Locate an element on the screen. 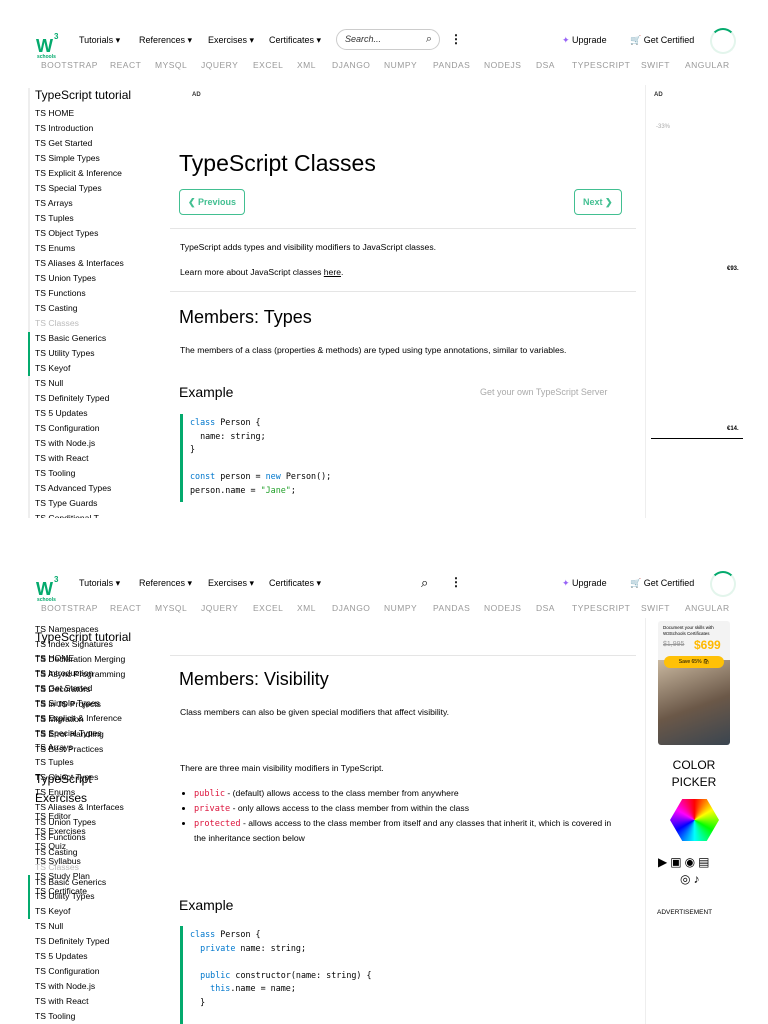 The height and width of the screenshot is (1024, 768). search-input: Search... ⌕ is located at coordinates (388, 39).